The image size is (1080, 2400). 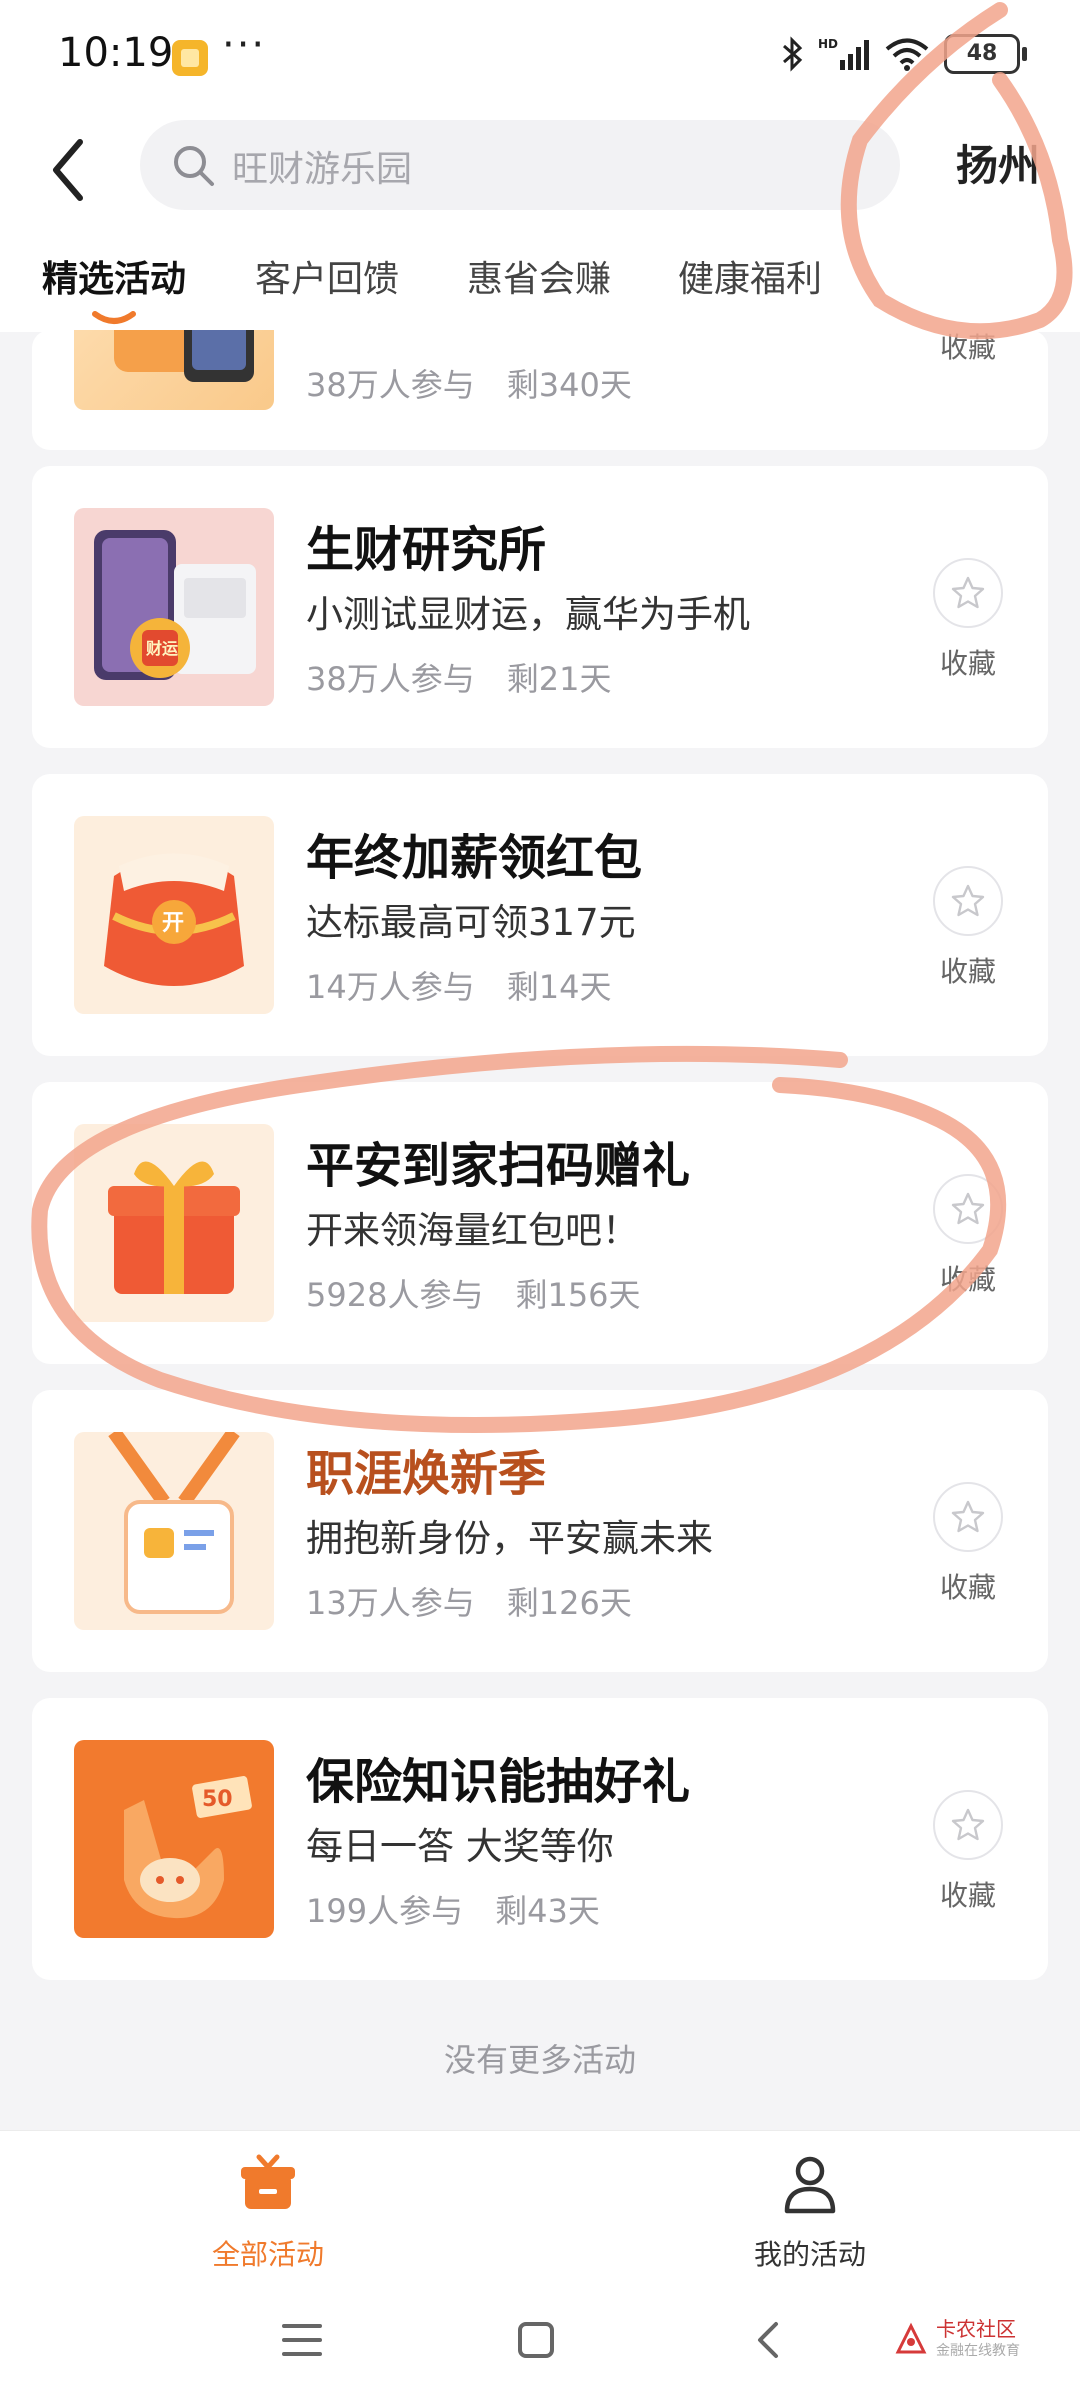 I want to click on tab-featured: 精选活动, so click(x=114, y=276).